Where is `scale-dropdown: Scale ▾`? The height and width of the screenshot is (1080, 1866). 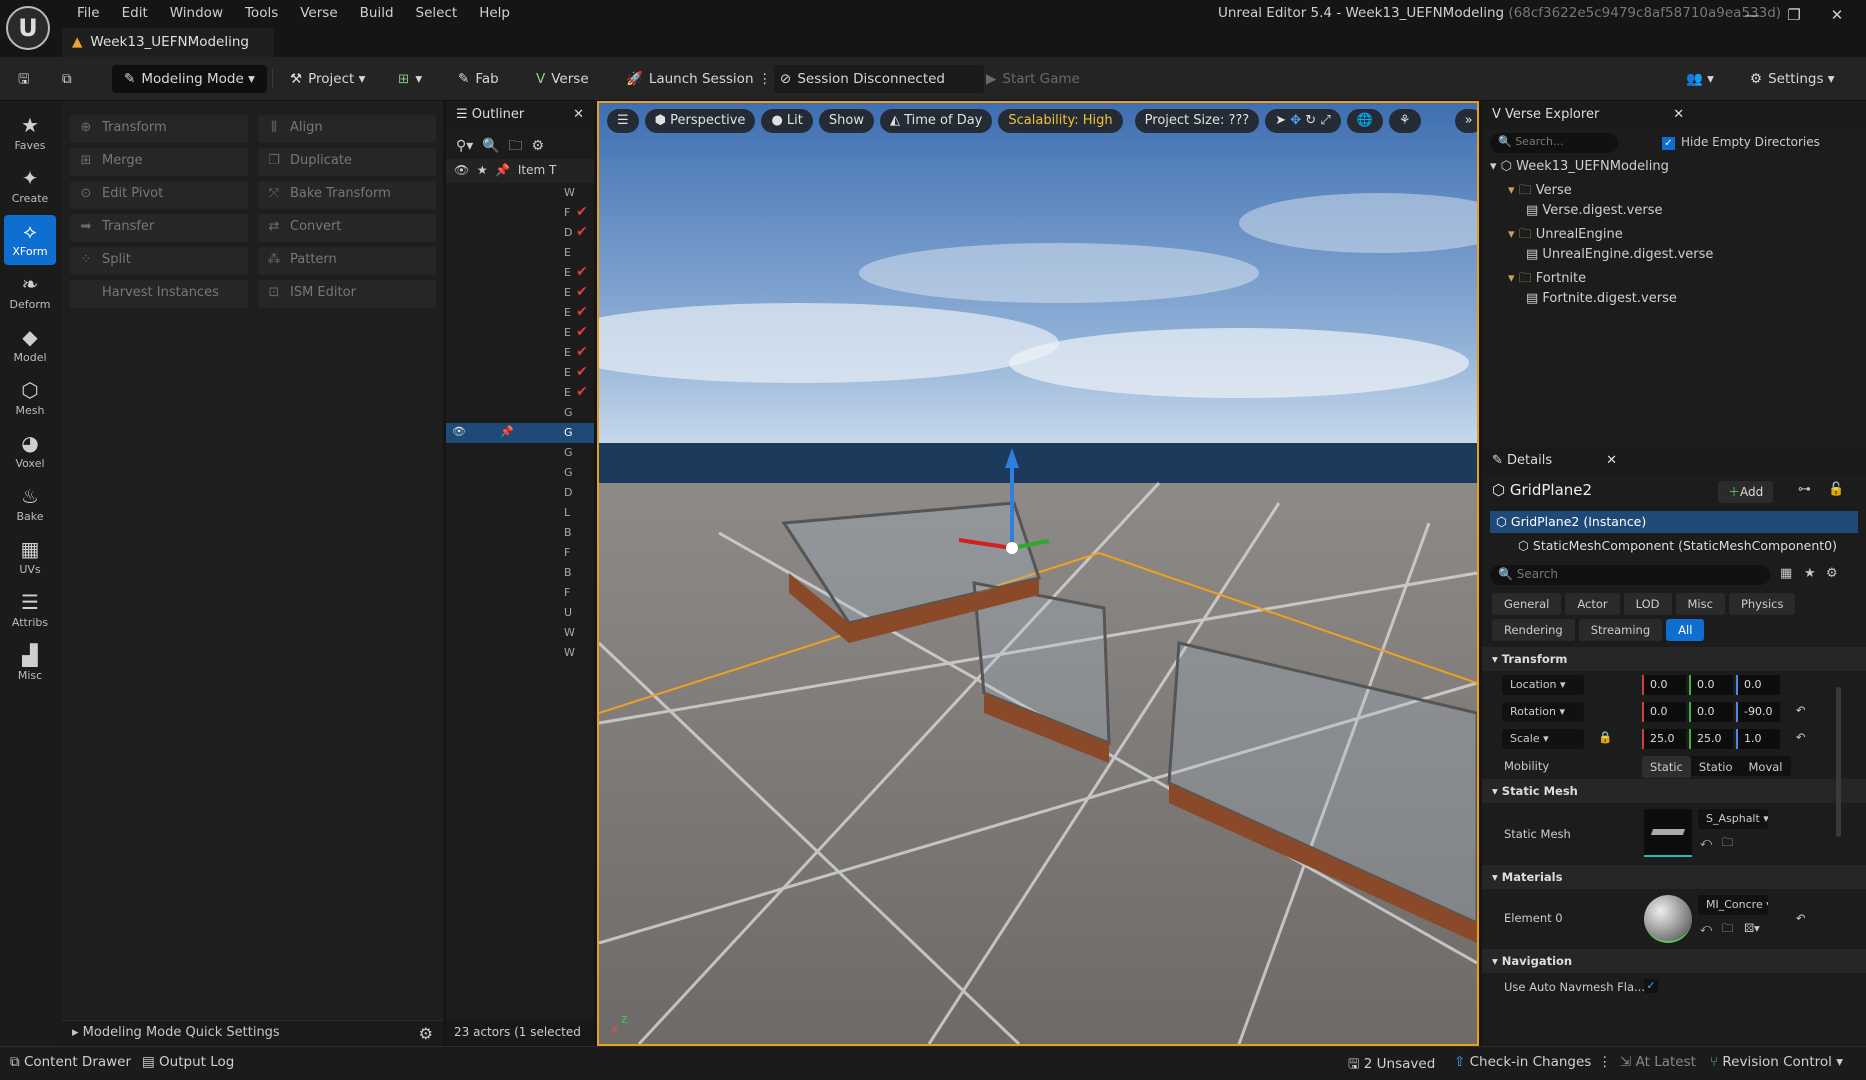 scale-dropdown: Scale ▾ is located at coordinates (1543, 739).